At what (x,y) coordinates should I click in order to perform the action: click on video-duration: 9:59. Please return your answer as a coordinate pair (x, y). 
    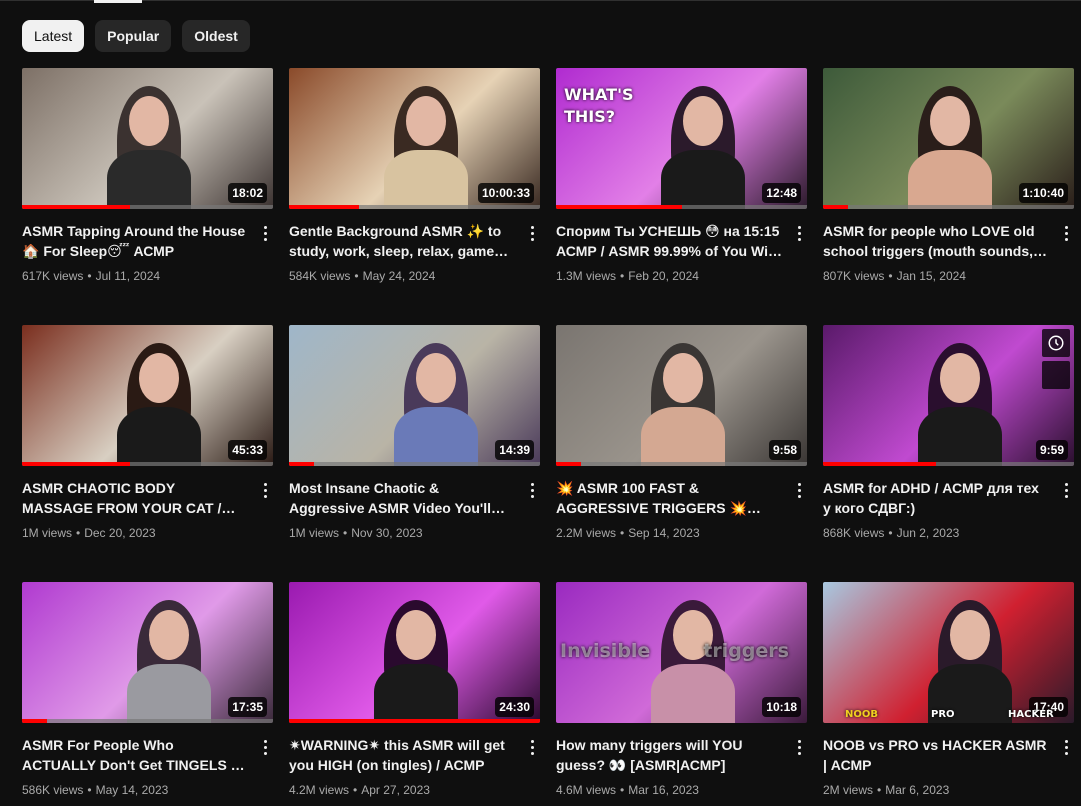
    Looking at the image, I should click on (1051, 450).